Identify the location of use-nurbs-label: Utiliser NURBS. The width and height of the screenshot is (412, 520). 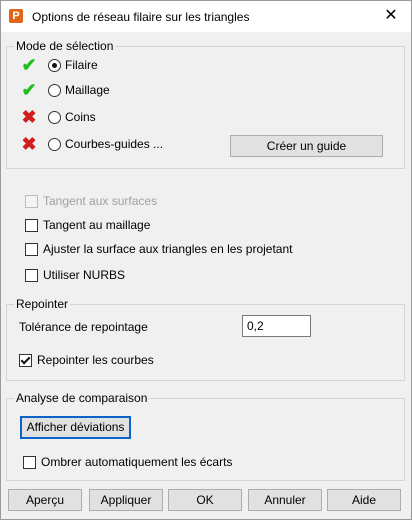
(84, 275).